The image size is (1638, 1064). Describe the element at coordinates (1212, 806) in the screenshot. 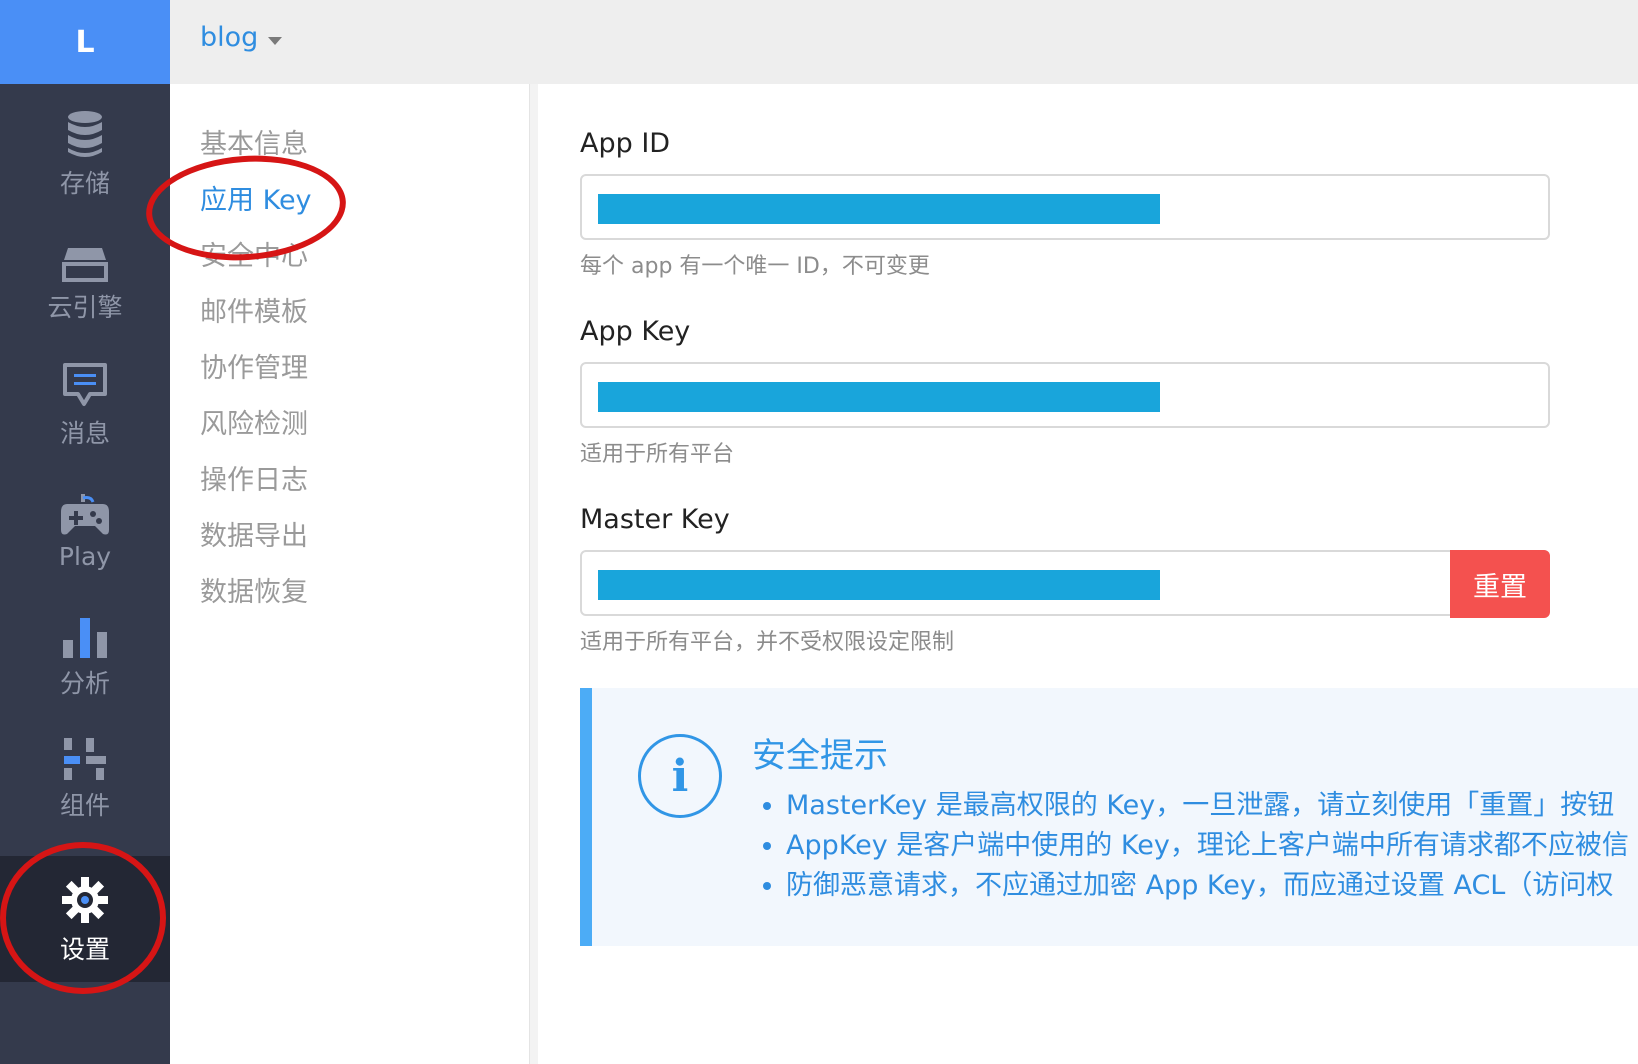

I see `list-item: MasterKey 是最高权限的 Key，一旦泄露，请立刻使用「重置」按钮` at that location.